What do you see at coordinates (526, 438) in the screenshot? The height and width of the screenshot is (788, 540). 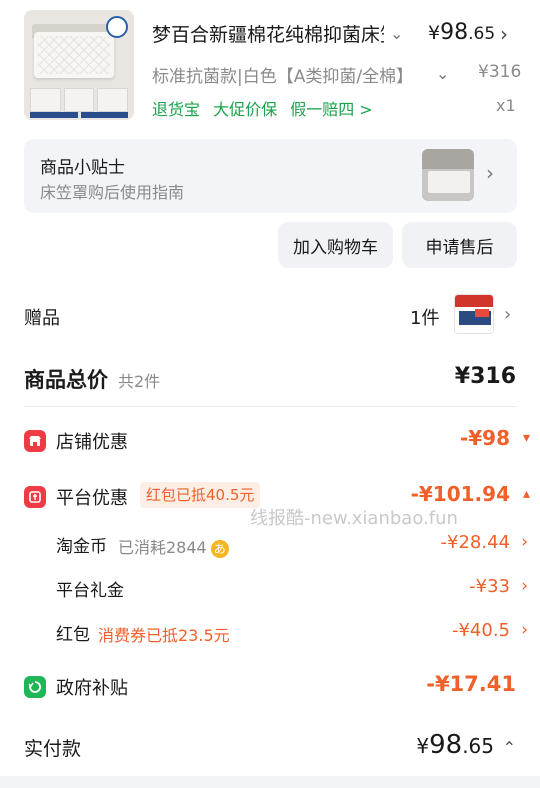 I see `chevron-down-icon: ▾` at bounding box center [526, 438].